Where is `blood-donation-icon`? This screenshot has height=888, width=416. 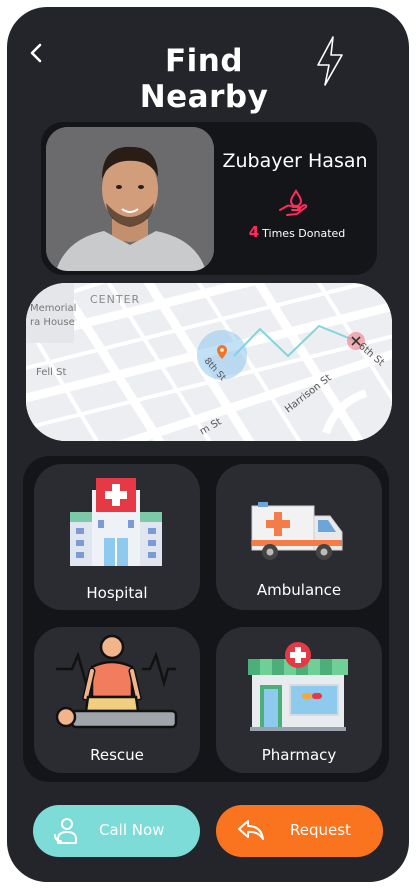 blood-donation-icon is located at coordinates (293, 202).